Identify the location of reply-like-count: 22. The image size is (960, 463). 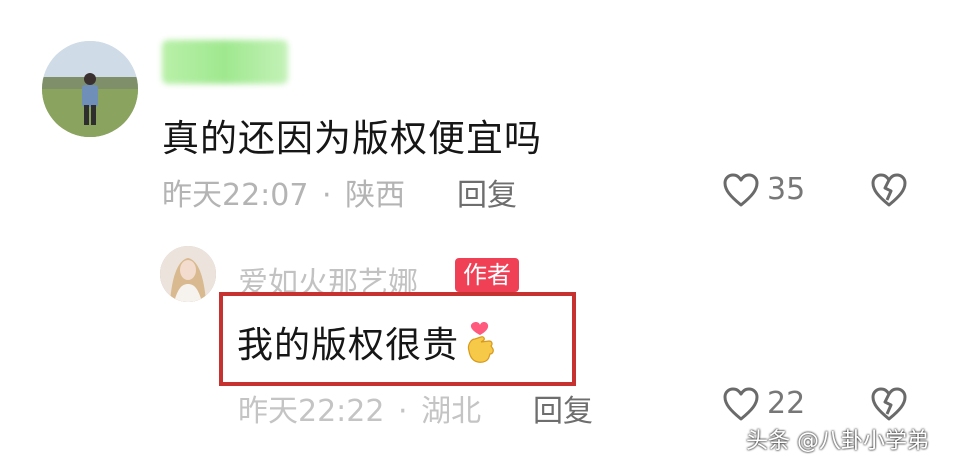
(786, 403).